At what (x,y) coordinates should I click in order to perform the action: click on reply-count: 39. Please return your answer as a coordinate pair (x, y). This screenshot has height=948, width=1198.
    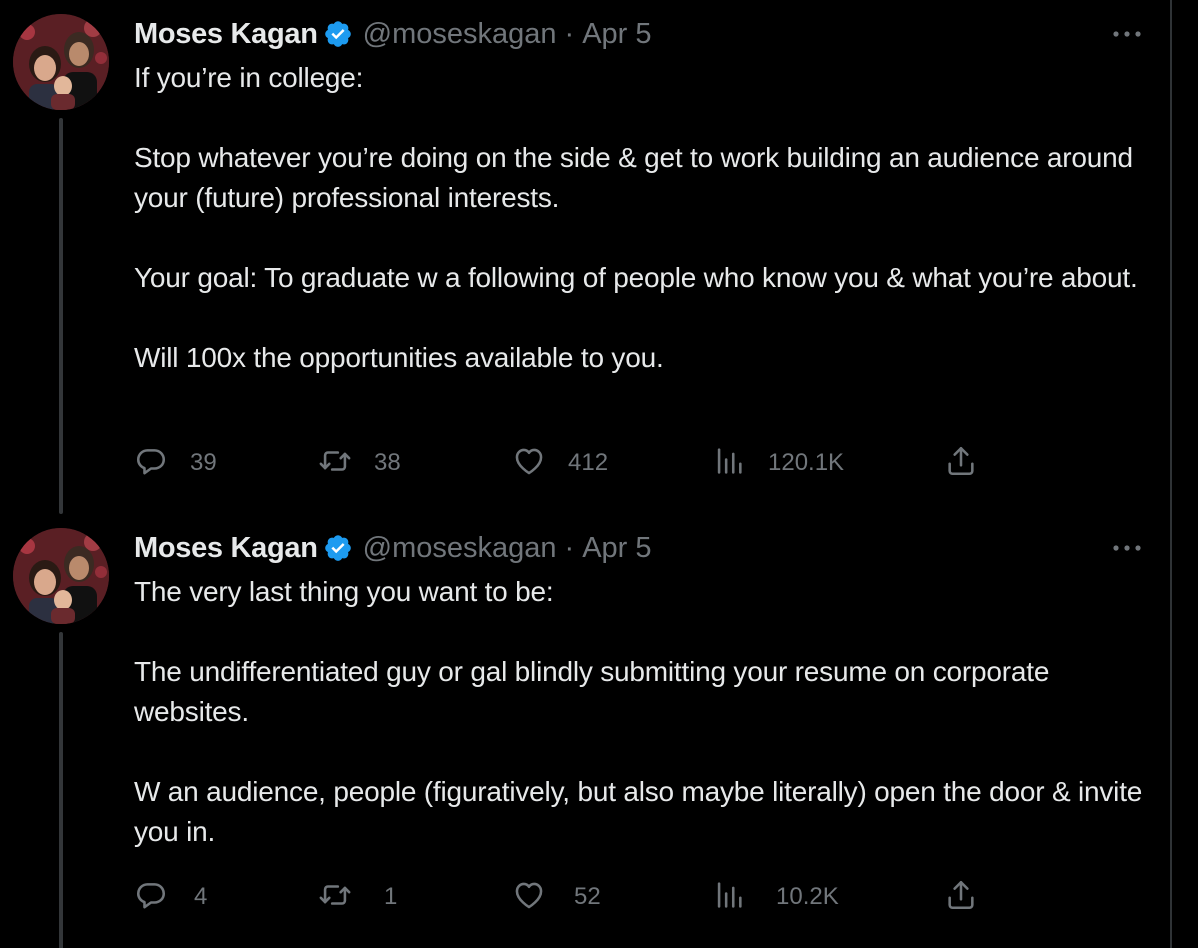
    Looking at the image, I should click on (203, 462).